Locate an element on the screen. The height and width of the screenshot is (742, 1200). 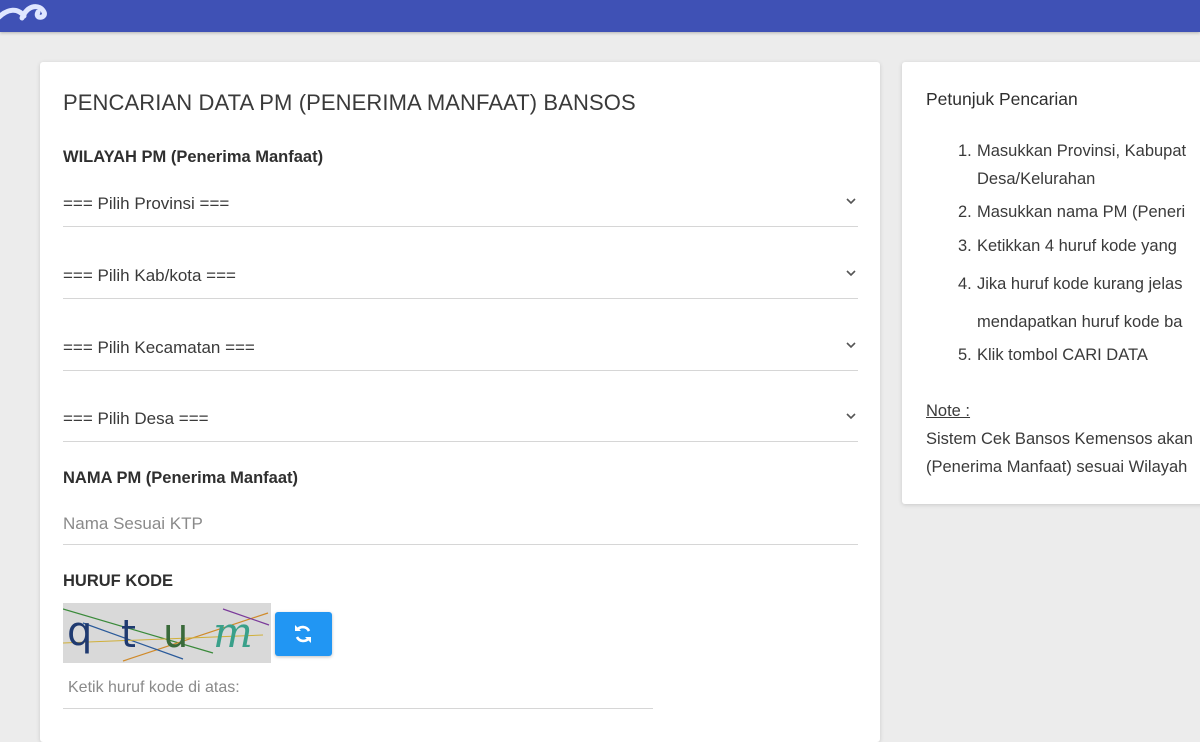
district-select-value: === Pilih Kecamatan === is located at coordinates (159, 347).